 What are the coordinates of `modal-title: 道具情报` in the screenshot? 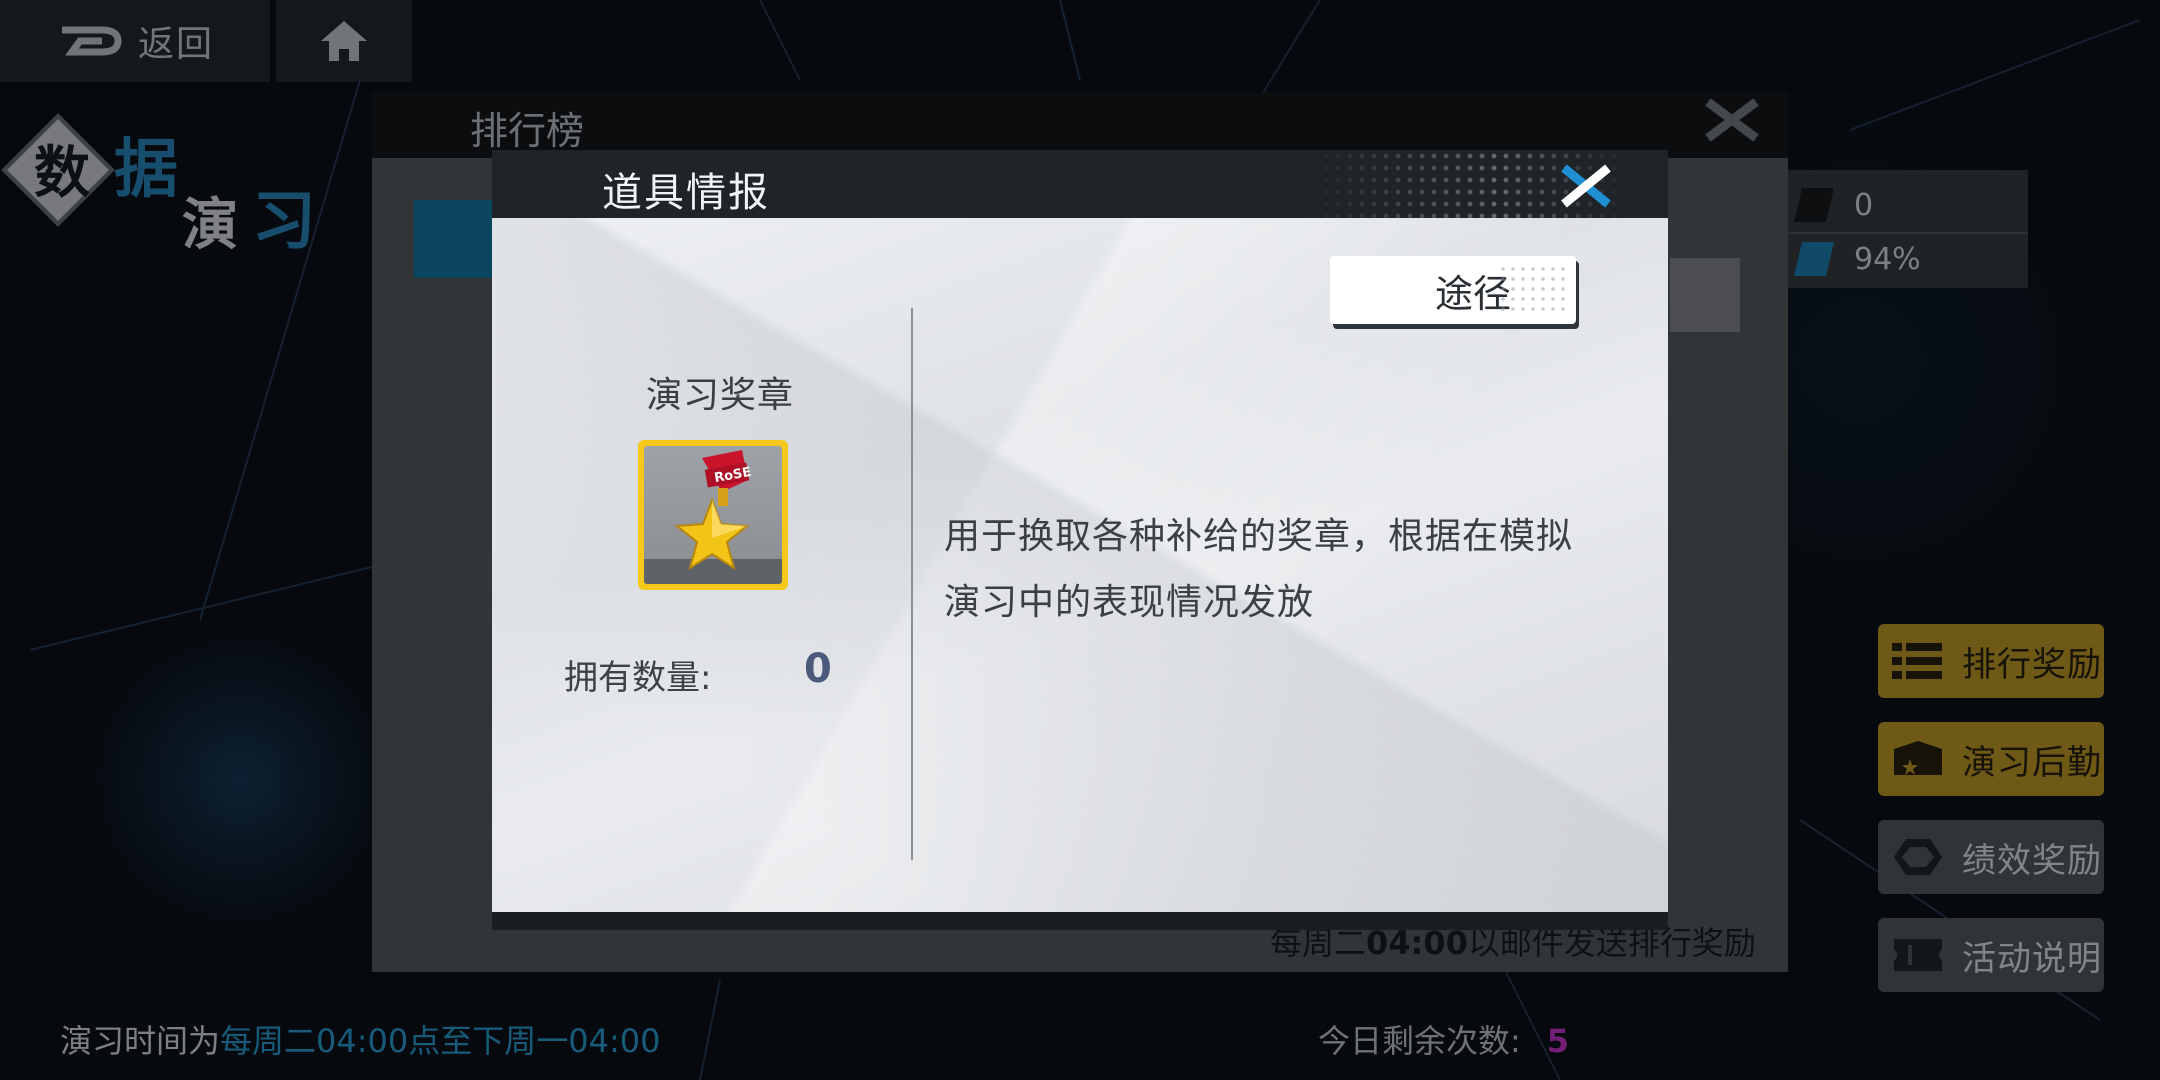 It's located at (686, 193).